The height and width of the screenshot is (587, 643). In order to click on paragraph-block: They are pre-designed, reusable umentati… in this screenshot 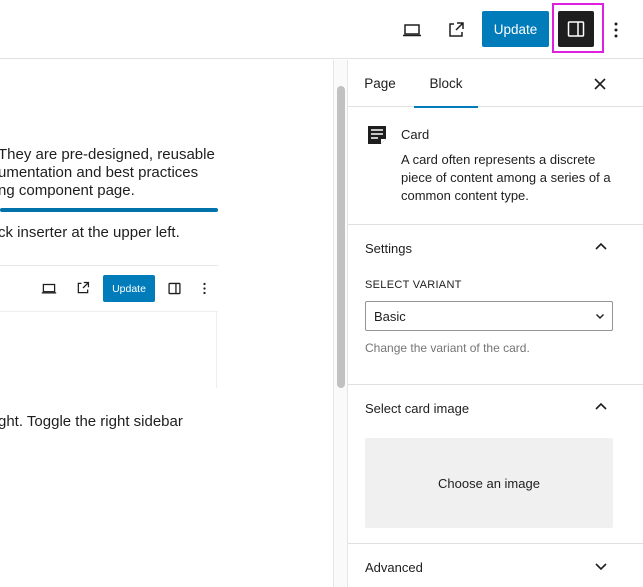, I will do `click(107, 173)`.